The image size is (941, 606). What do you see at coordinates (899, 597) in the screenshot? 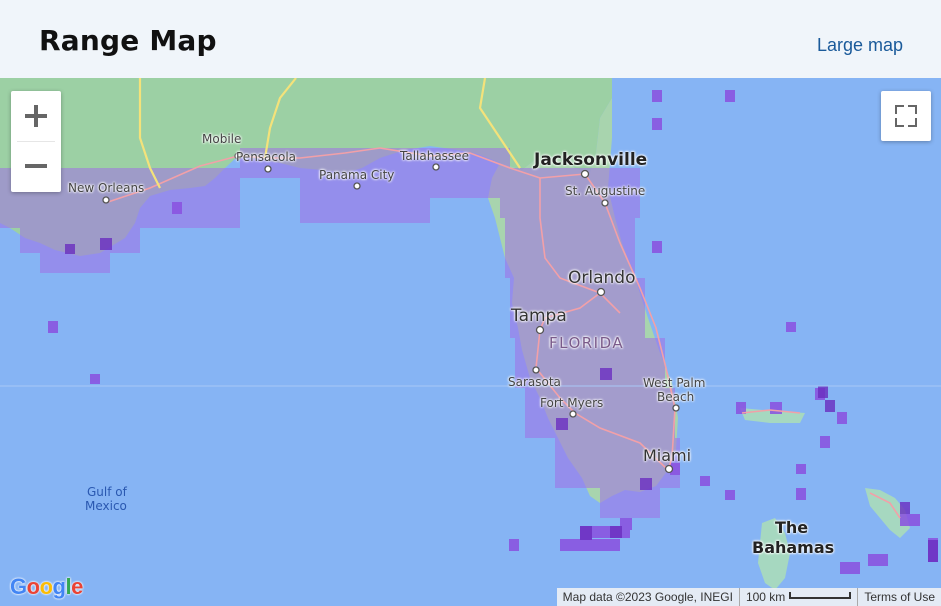
I see `terms-of-use-link: Terms of Use` at bounding box center [899, 597].